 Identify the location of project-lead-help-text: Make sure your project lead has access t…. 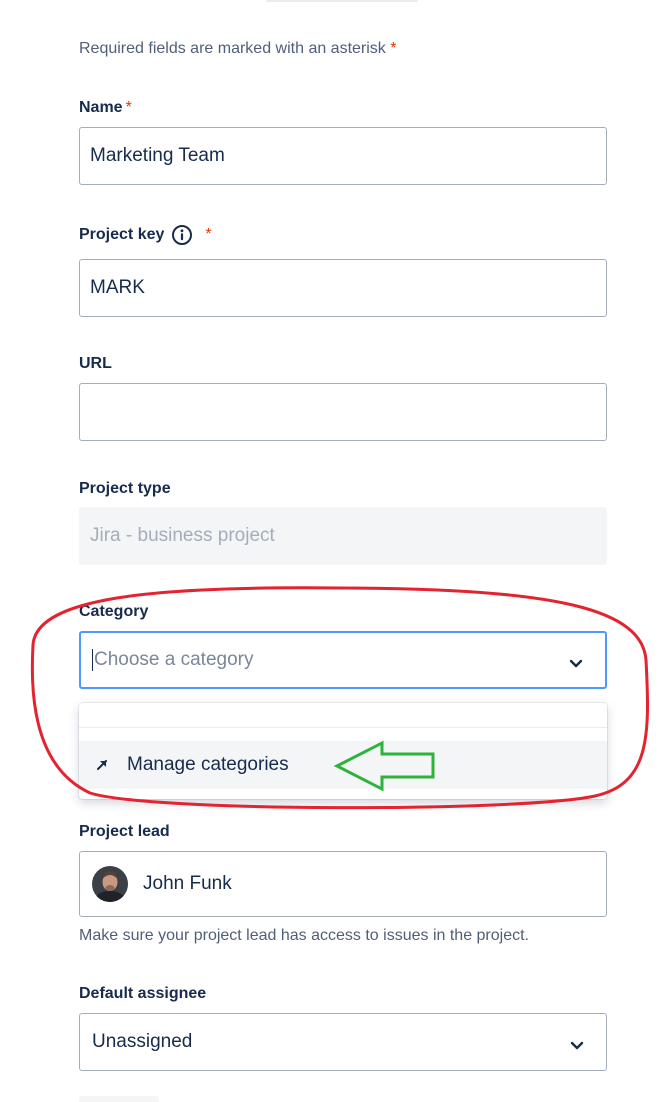
(304, 935).